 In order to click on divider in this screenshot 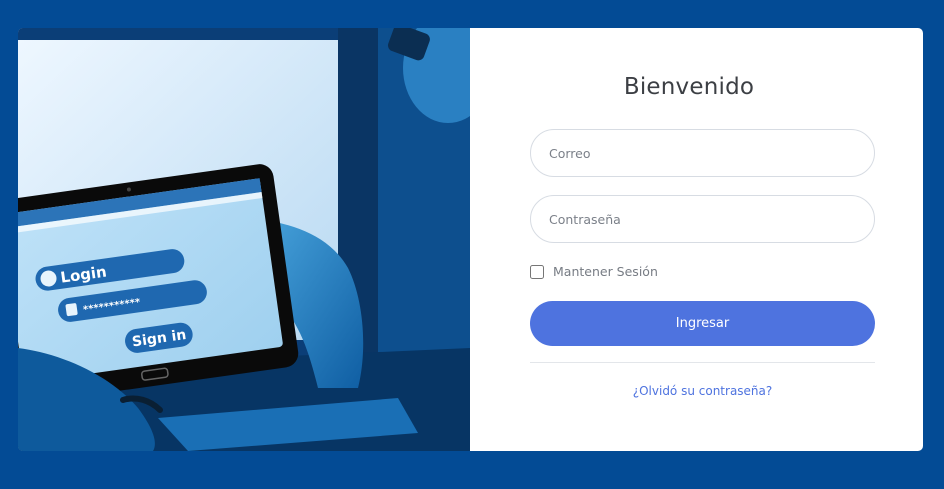, I will do `click(702, 362)`.